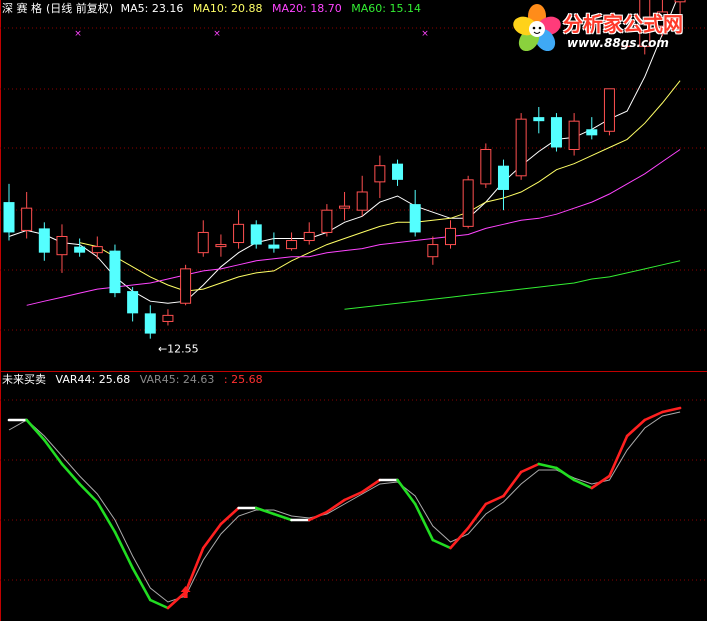  I want to click on site-logo: 分析家公式网 www.88gs.com, so click(603, 29).